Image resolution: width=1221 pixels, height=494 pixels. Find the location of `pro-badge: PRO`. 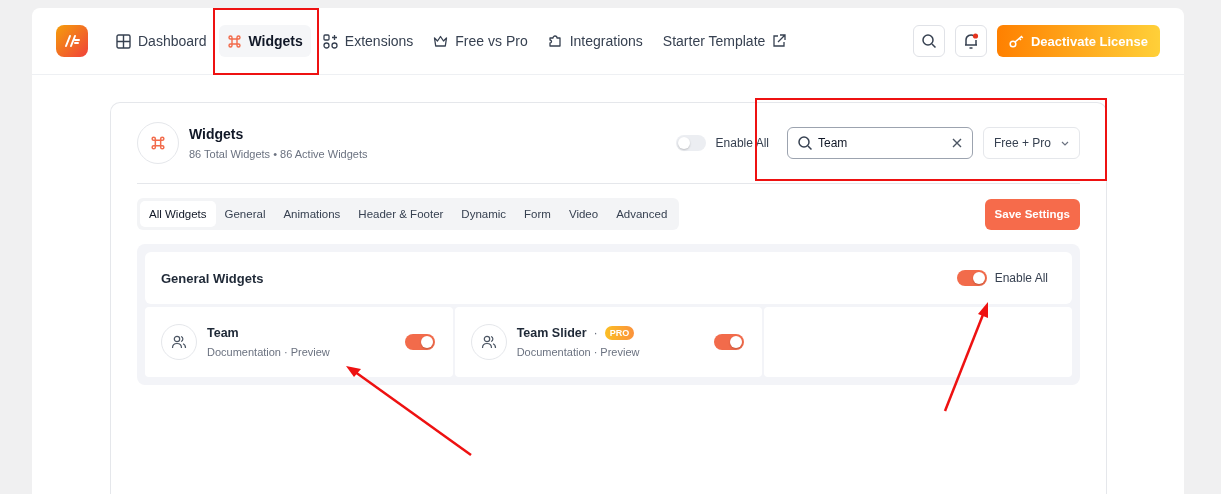

pro-badge: PRO is located at coordinates (619, 333).